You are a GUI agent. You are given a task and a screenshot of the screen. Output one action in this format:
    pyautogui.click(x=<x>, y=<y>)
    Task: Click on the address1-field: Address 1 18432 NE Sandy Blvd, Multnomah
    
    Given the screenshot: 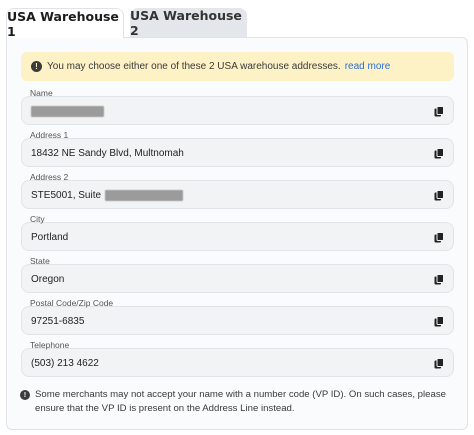 What is the action you would take?
    pyautogui.click(x=237, y=148)
    